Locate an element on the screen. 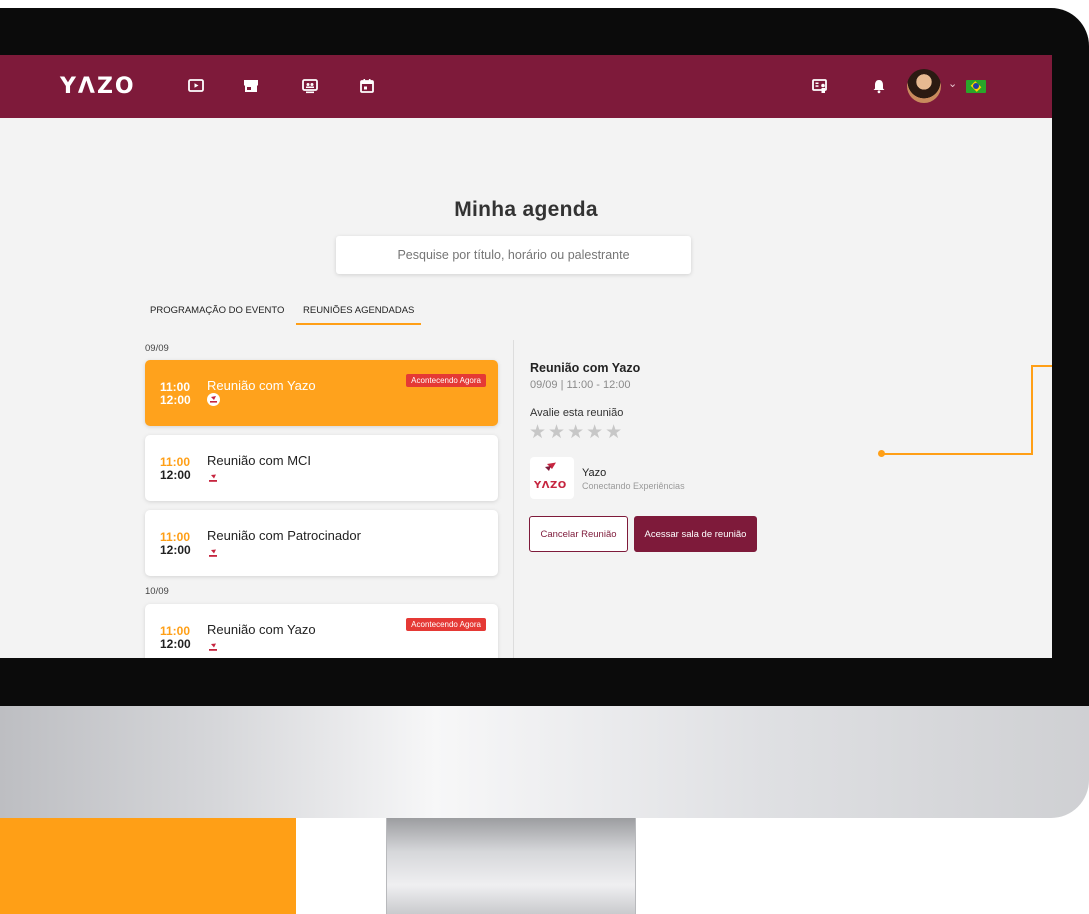 The width and height of the screenshot is (1089, 914). date-group-label: 10/09 is located at coordinates (157, 591).